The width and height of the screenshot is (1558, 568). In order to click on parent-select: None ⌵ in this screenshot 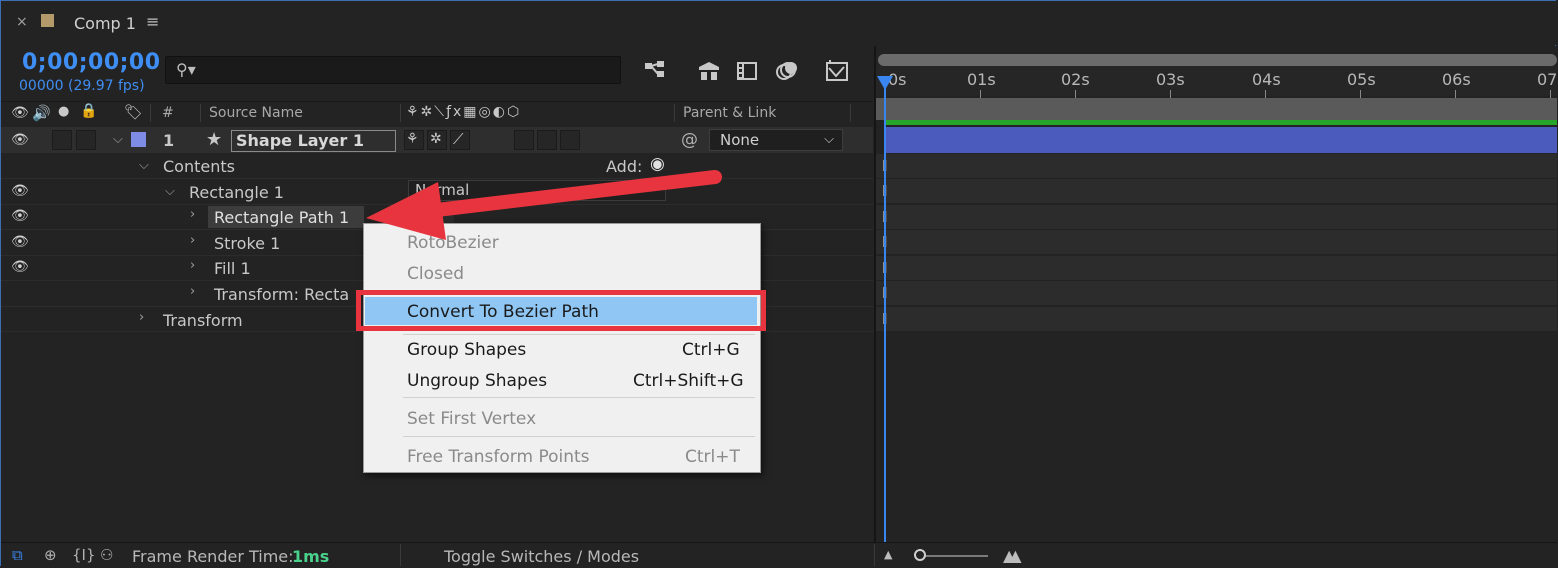, I will do `click(776, 140)`.